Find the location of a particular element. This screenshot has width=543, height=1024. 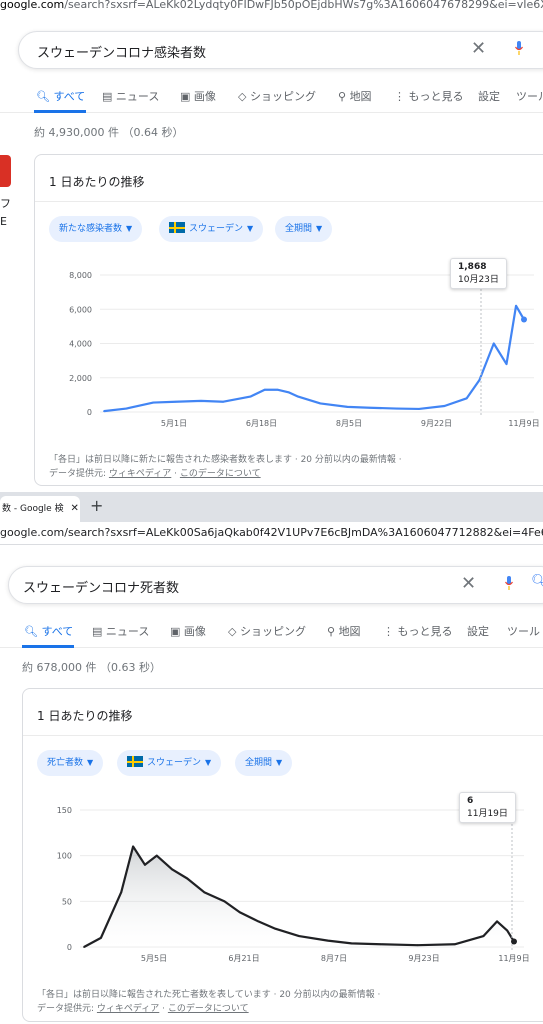

chart-tooltip: 6 11月19日 is located at coordinates (487, 807).